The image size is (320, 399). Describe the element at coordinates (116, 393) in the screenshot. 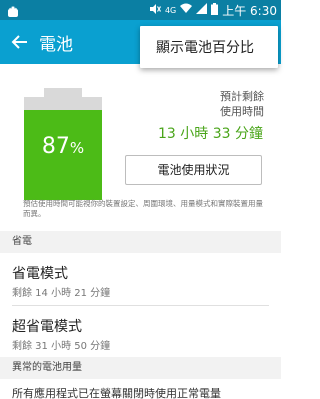

I see `abnormal-usage-text: 所有應用程式已在螢幕關閉時使用正常電量` at that location.